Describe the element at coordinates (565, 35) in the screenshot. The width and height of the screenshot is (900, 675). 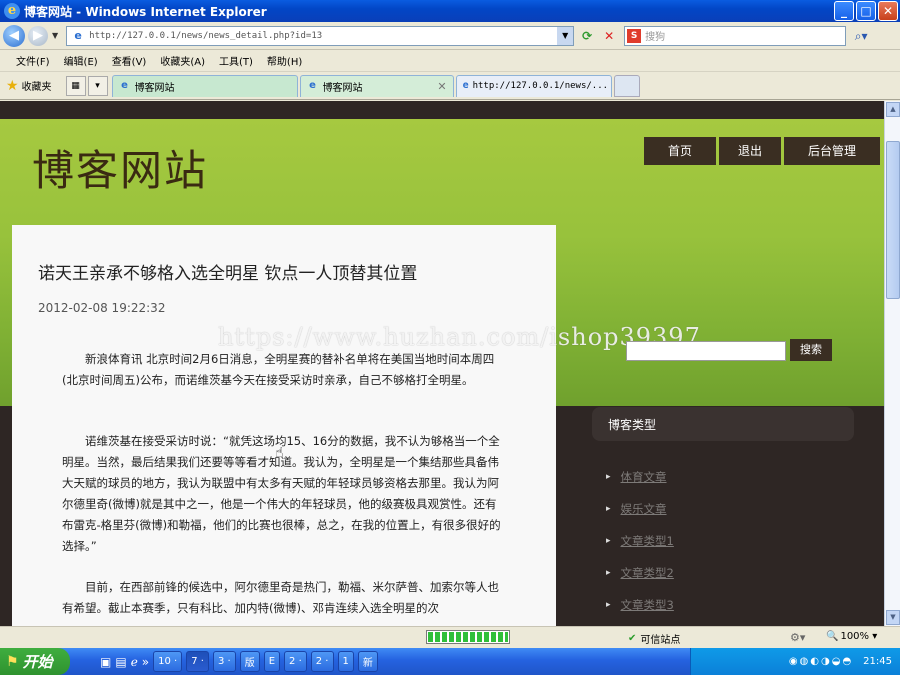
I see `address-dropdown-icon: ▼` at that location.